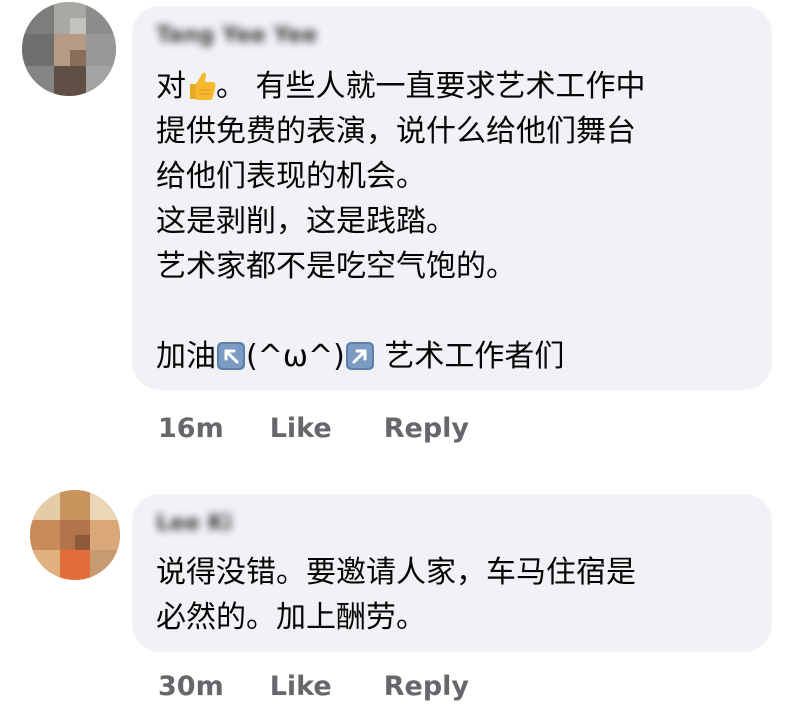 This screenshot has height=728, width=800. I want to click on comment-actions: 30m Like Reply, so click(313, 686).